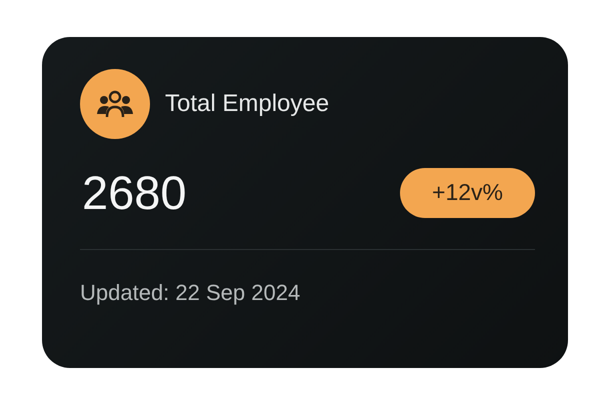 This screenshot has height=408, width=612. What do you see at coordinates (115, 104) in the screenshot?
I see `people-icon` at bounding box center [115, 104].